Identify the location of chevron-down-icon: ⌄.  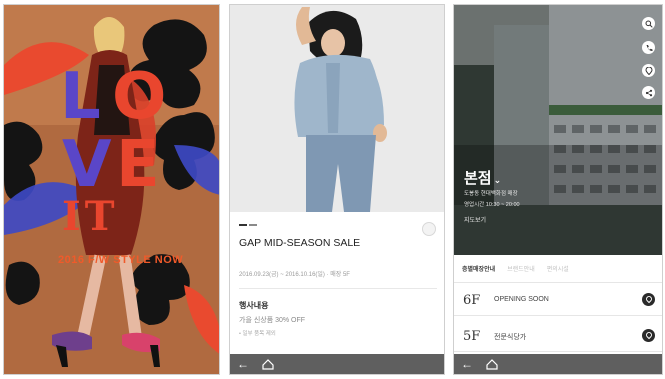
(497, 180).